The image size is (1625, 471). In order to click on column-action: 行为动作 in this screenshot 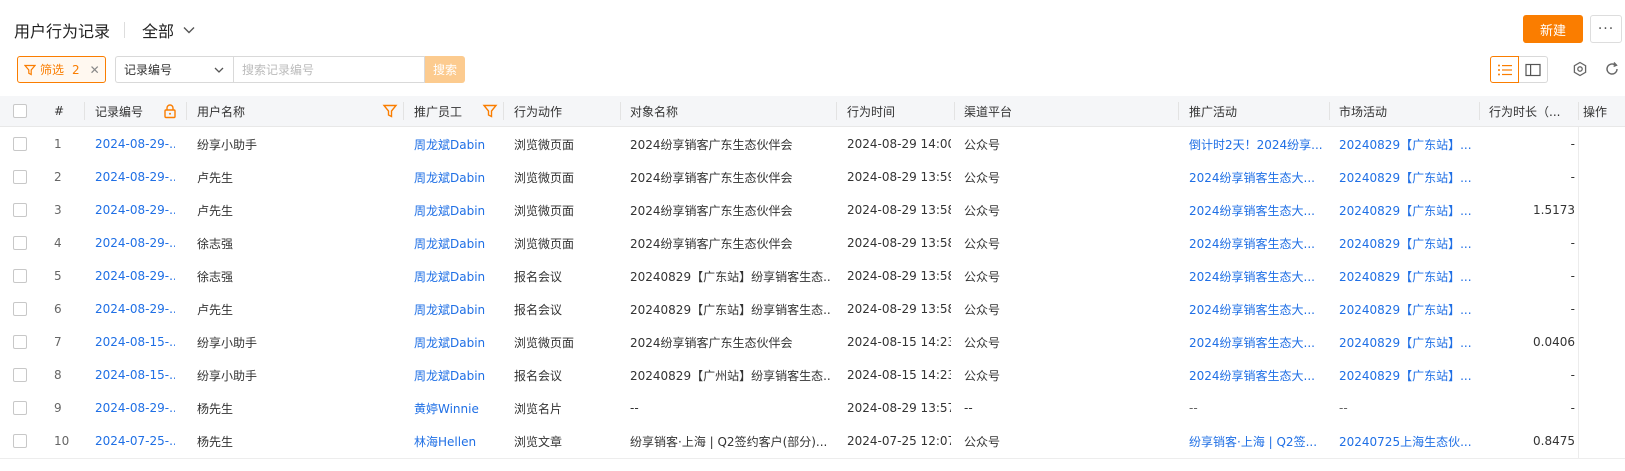, I will do `click(559, 111)`.